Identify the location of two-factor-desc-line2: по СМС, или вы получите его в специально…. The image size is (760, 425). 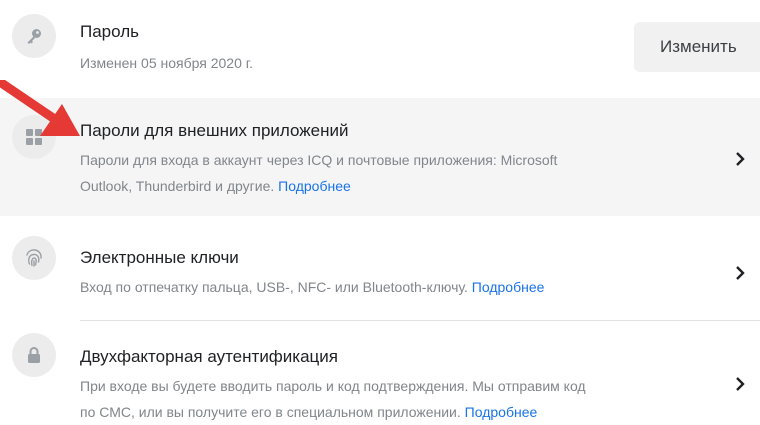
(270, 412).